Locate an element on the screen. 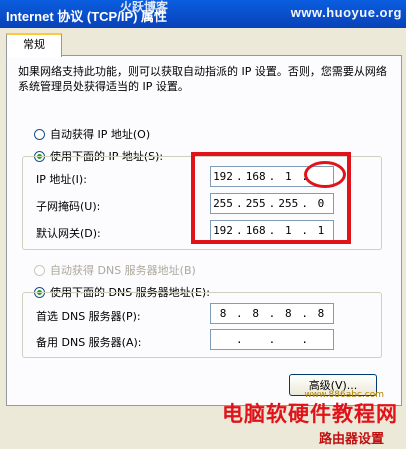 The width and height of the screenshot is (406, 449). alternate-dns-label: 备用 DNS 服务器(A): is located at coordinates (89, 342).